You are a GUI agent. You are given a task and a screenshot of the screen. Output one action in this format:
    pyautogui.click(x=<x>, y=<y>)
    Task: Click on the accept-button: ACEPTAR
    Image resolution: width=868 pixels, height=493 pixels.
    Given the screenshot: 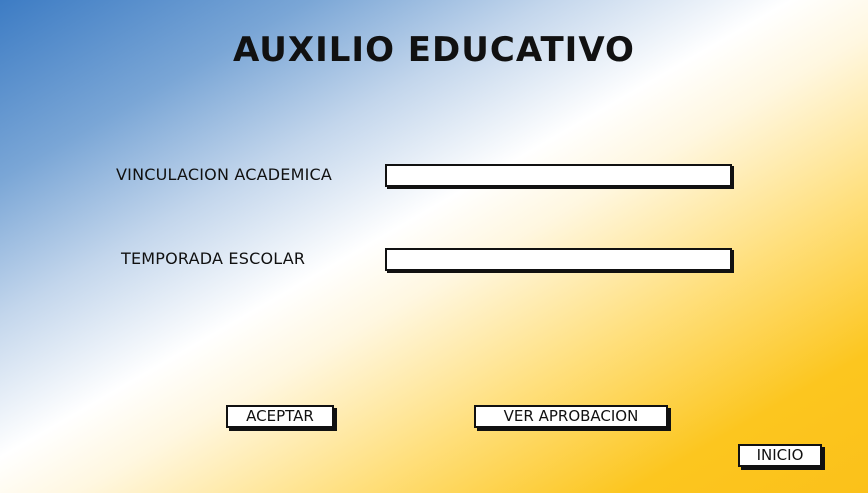 What is the action you would take?
    pyautogui.click(x=280, y=416)
    